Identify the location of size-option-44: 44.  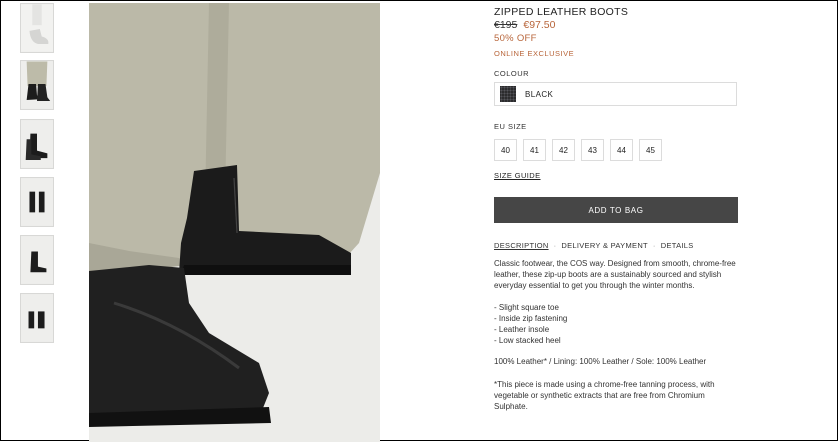
(621, 150).